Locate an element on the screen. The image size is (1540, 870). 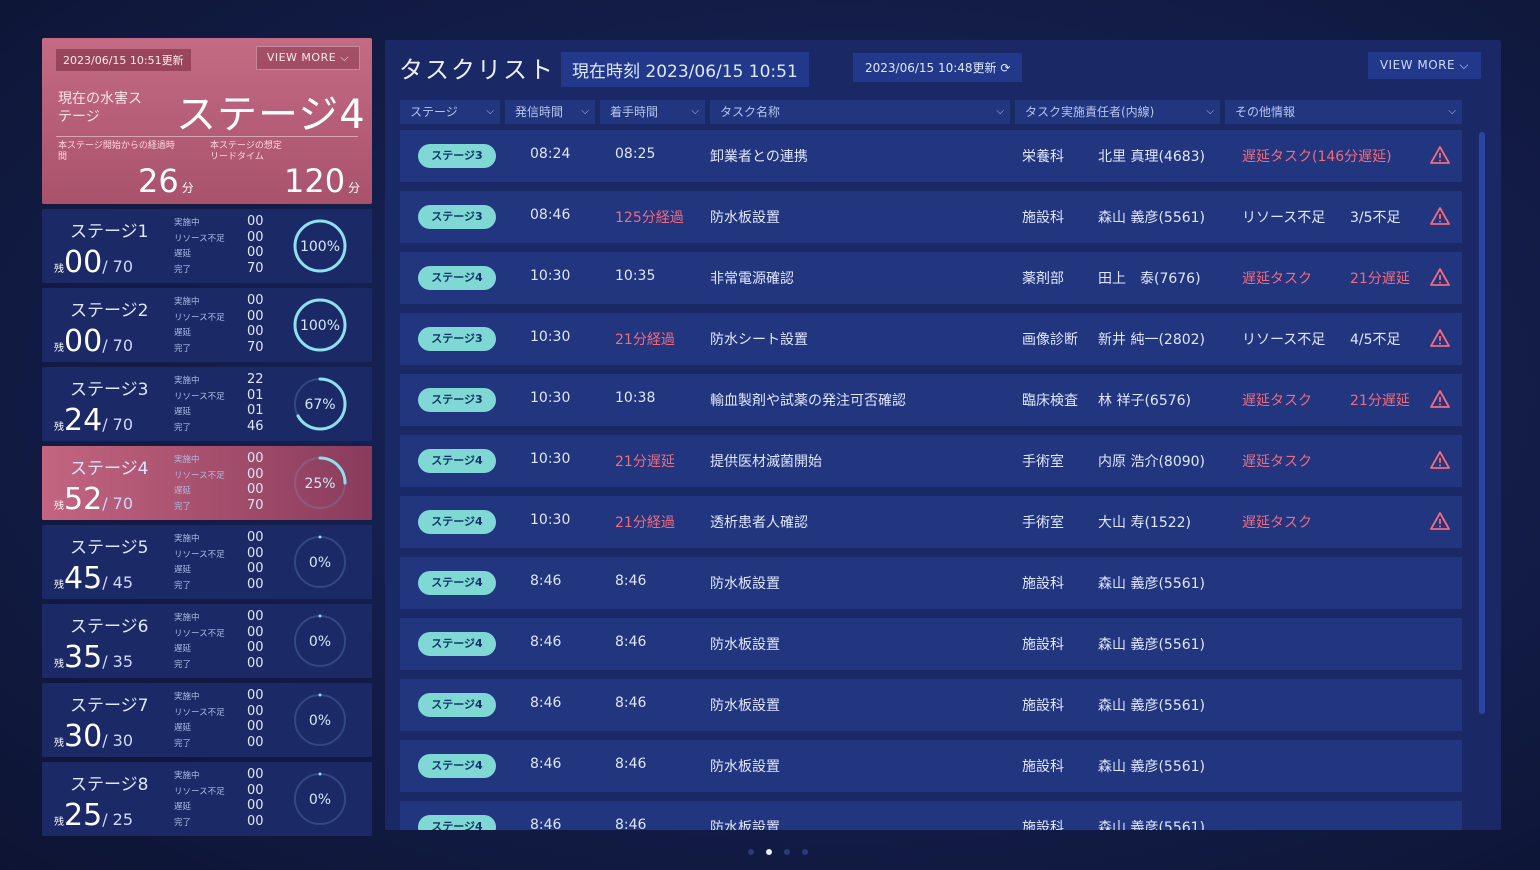
column-header: ステージ ⌵ is located at coordinates (450, 112).